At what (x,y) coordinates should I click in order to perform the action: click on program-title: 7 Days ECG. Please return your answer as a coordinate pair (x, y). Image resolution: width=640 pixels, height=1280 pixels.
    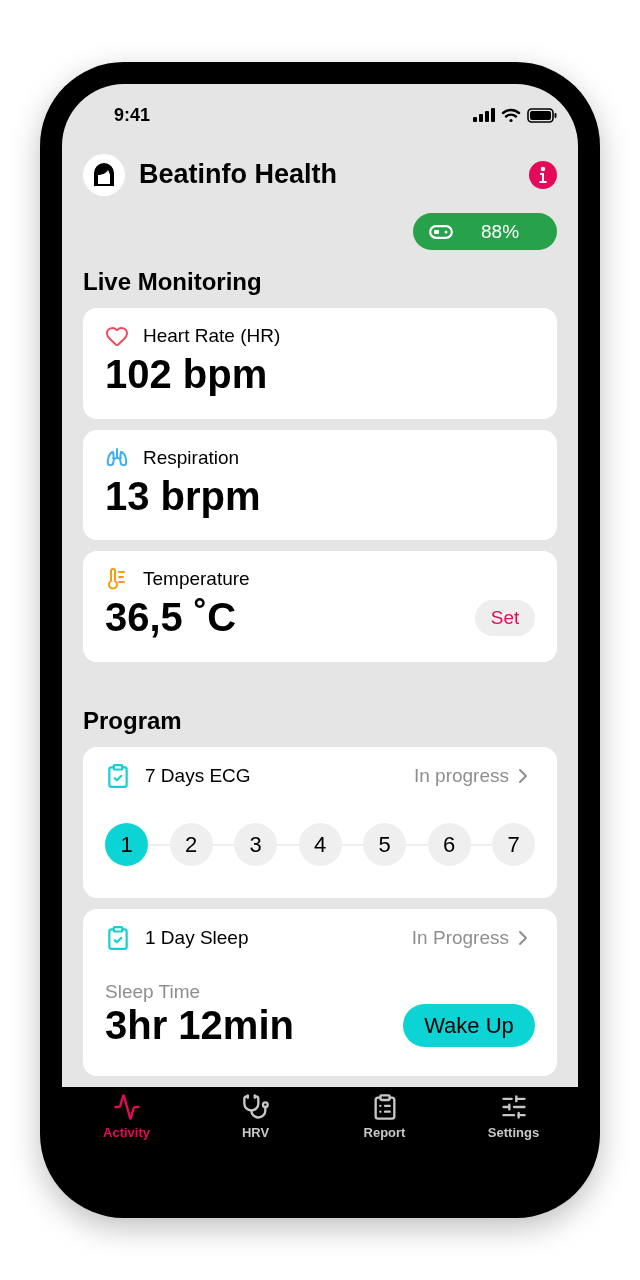
    Looking at the image, I should click on (198, 776).